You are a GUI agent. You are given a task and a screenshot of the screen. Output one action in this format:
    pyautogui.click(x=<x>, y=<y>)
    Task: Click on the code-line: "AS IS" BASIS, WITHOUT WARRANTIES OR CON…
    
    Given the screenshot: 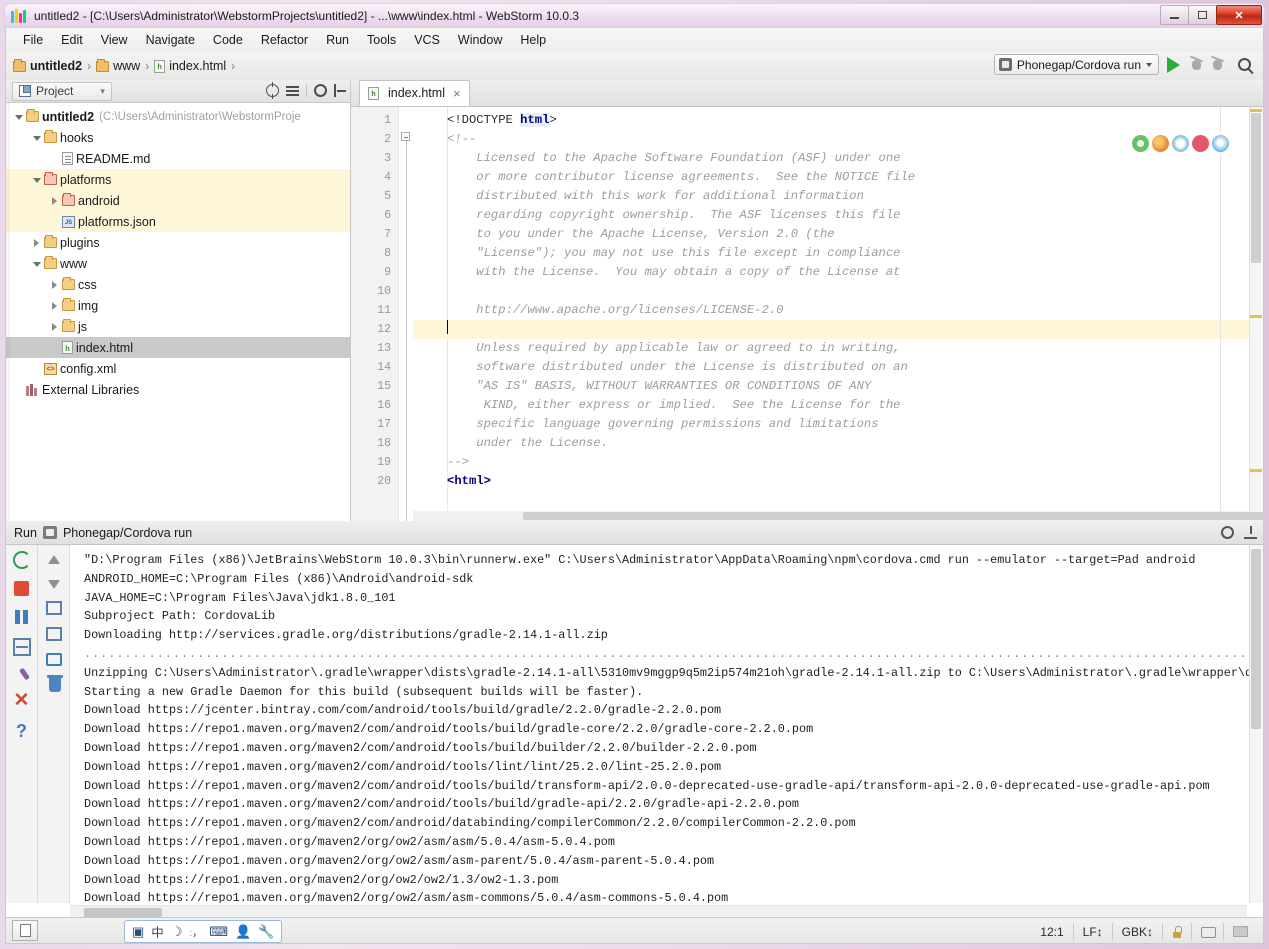 What is the action you would take?
    pyautogui.click(x=838, y=386)
    